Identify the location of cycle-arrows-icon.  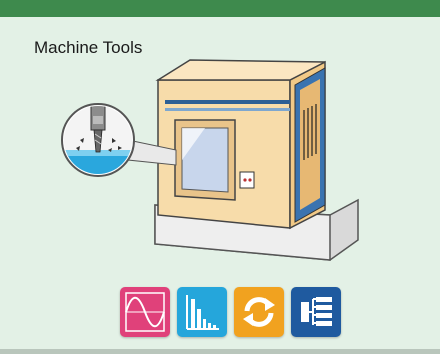
(259, 312).